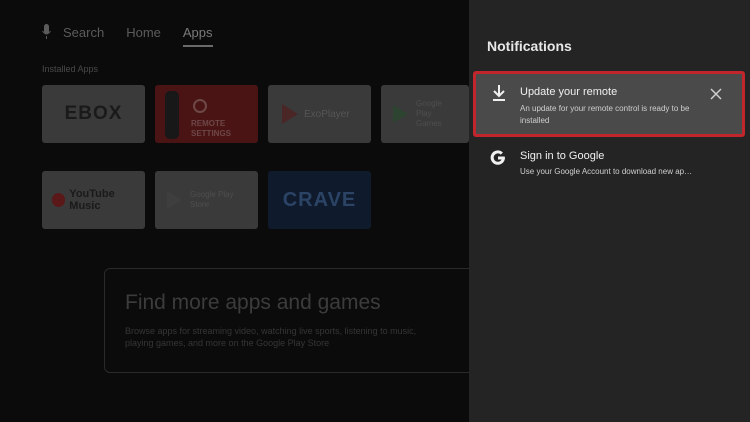 The width and height of the screenshot is (750, 422). Describe the element at coordinates (212, 199) in the screenshot. I see `app-tile-label: Google Play Store` at that location.